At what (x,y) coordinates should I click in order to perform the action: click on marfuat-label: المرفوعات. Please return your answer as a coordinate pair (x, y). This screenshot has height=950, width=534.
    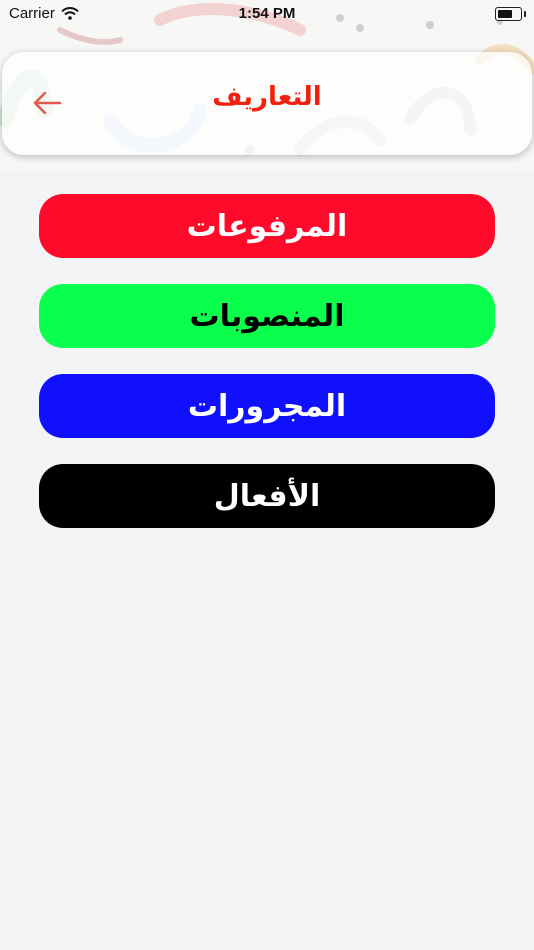
    Looking at the image, I should click on (267, 226).